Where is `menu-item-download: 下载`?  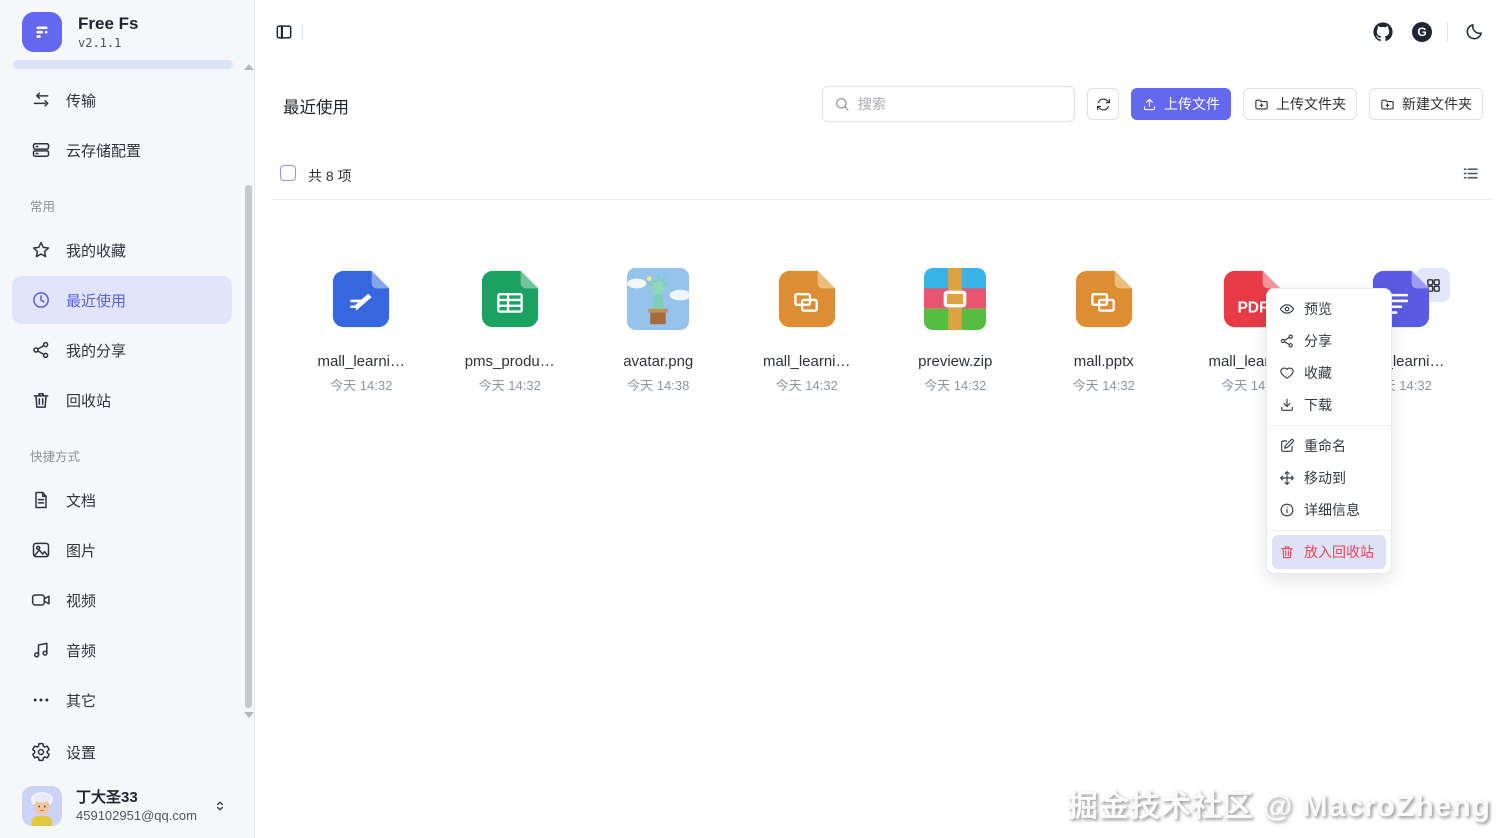
menu-item-download: 下载 is located at coordinates (1329, 405).